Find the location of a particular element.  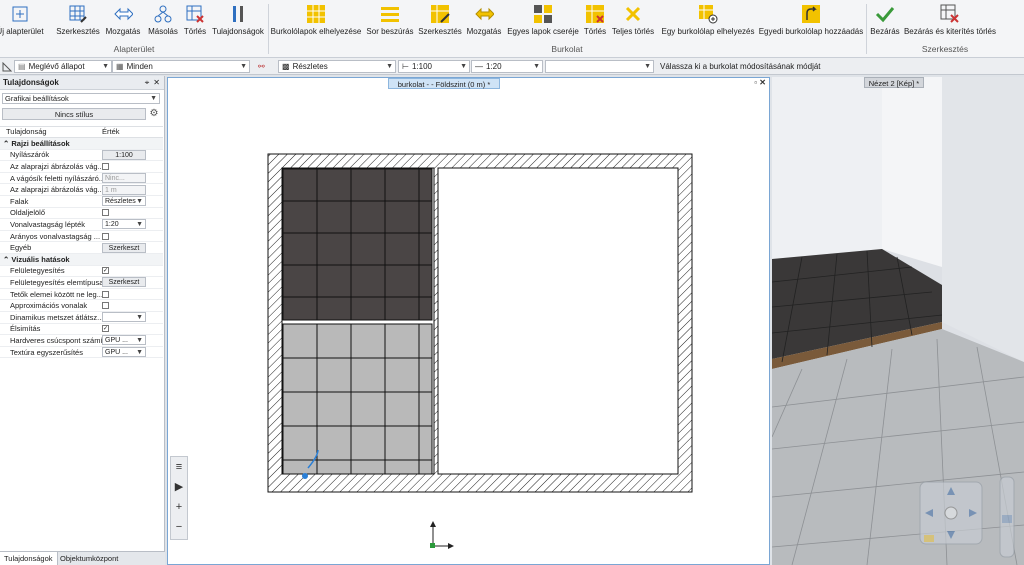

pin-icon: ⌖ is located at coordinates (147, 83).